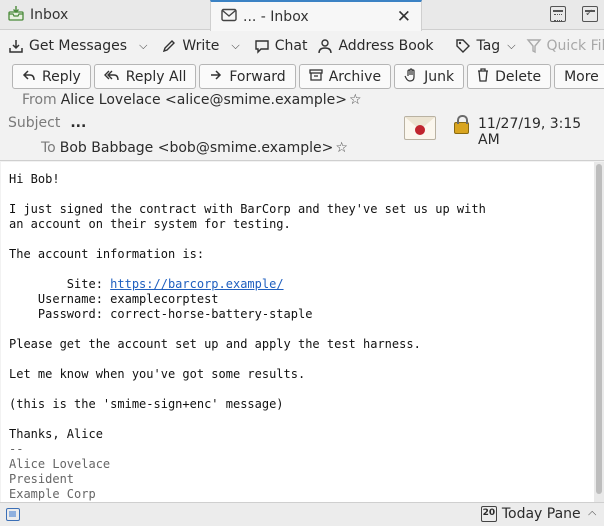 Image resolution: width=604 pixels, height=526 pixels. I want to click on tab-label: ... - Inbox, so click(276, 16).